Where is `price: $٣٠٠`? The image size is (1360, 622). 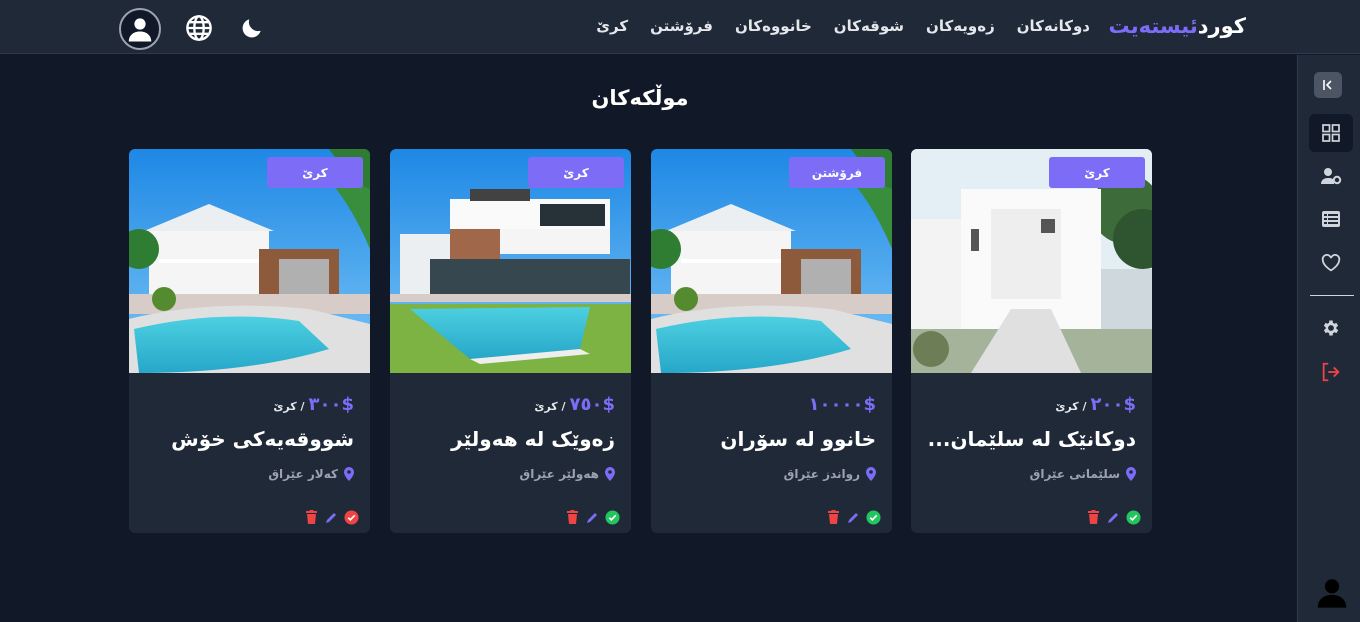
price: $٣٠٠ is located at coordinates (331, 404).